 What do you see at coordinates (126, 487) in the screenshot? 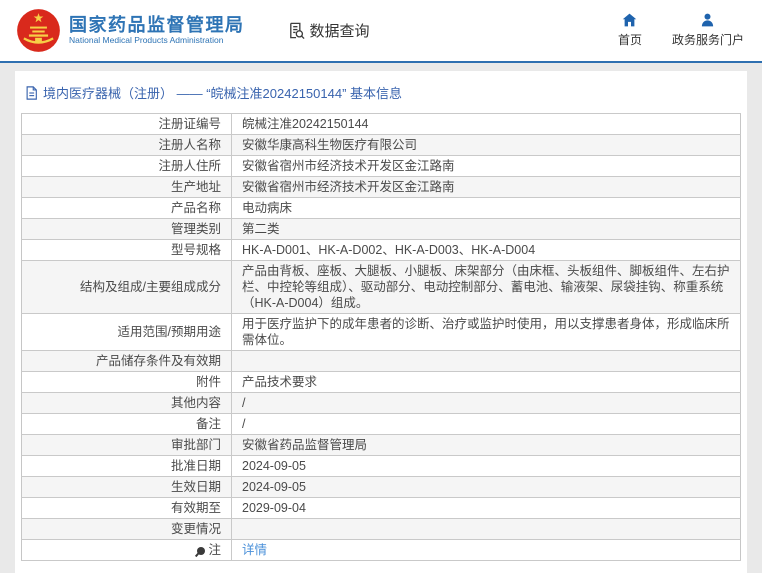
I see `row-label: 生效日期` at bounding box center [126, 487].